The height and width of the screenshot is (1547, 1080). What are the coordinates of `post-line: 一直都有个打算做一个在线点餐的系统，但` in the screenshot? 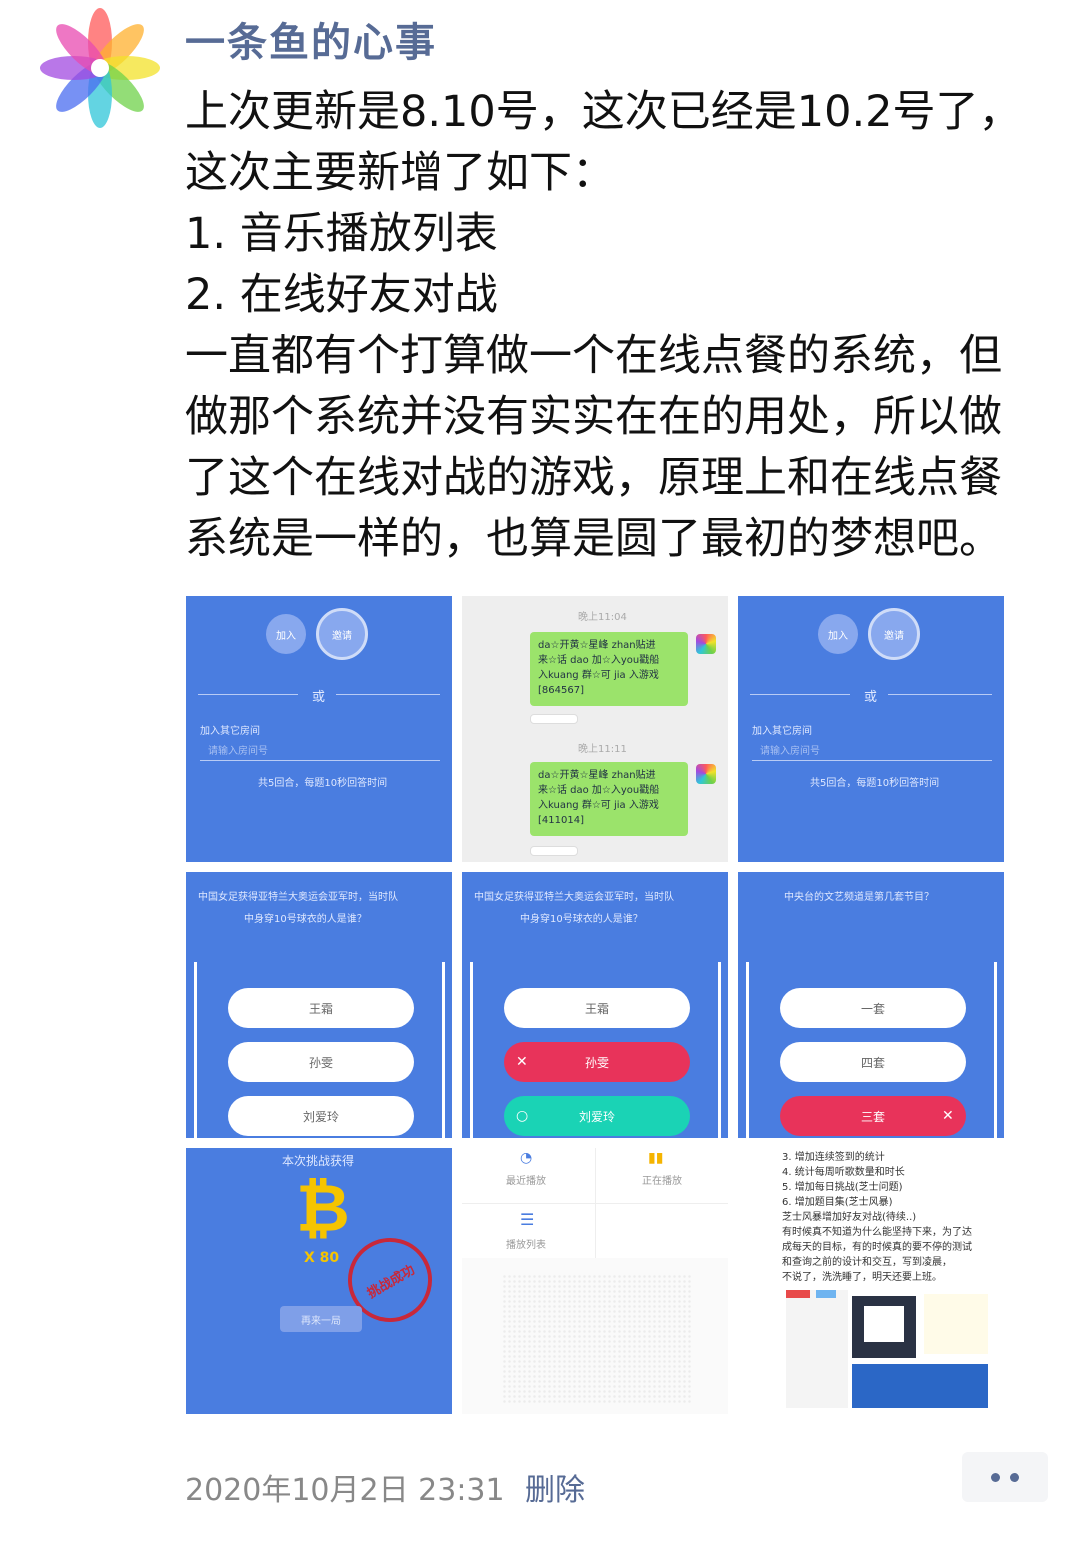 It's located at (593, 356).